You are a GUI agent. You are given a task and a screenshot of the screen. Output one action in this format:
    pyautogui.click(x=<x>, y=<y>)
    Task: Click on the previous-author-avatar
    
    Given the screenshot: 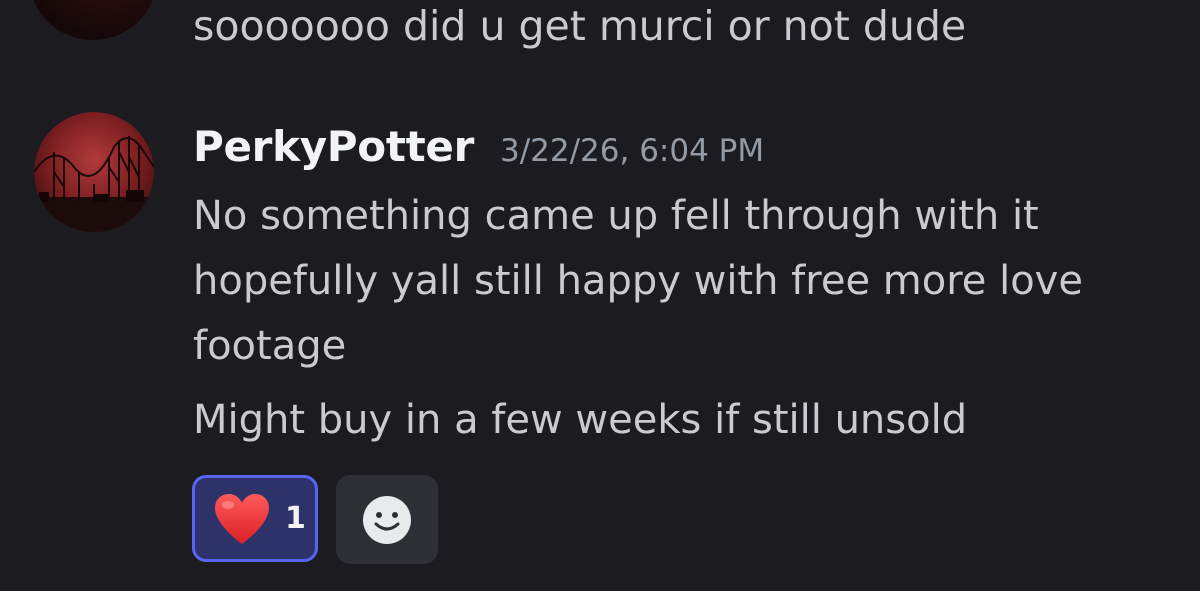 What is the action you would take?
    pyautogui.click(x=93, y=20)
    